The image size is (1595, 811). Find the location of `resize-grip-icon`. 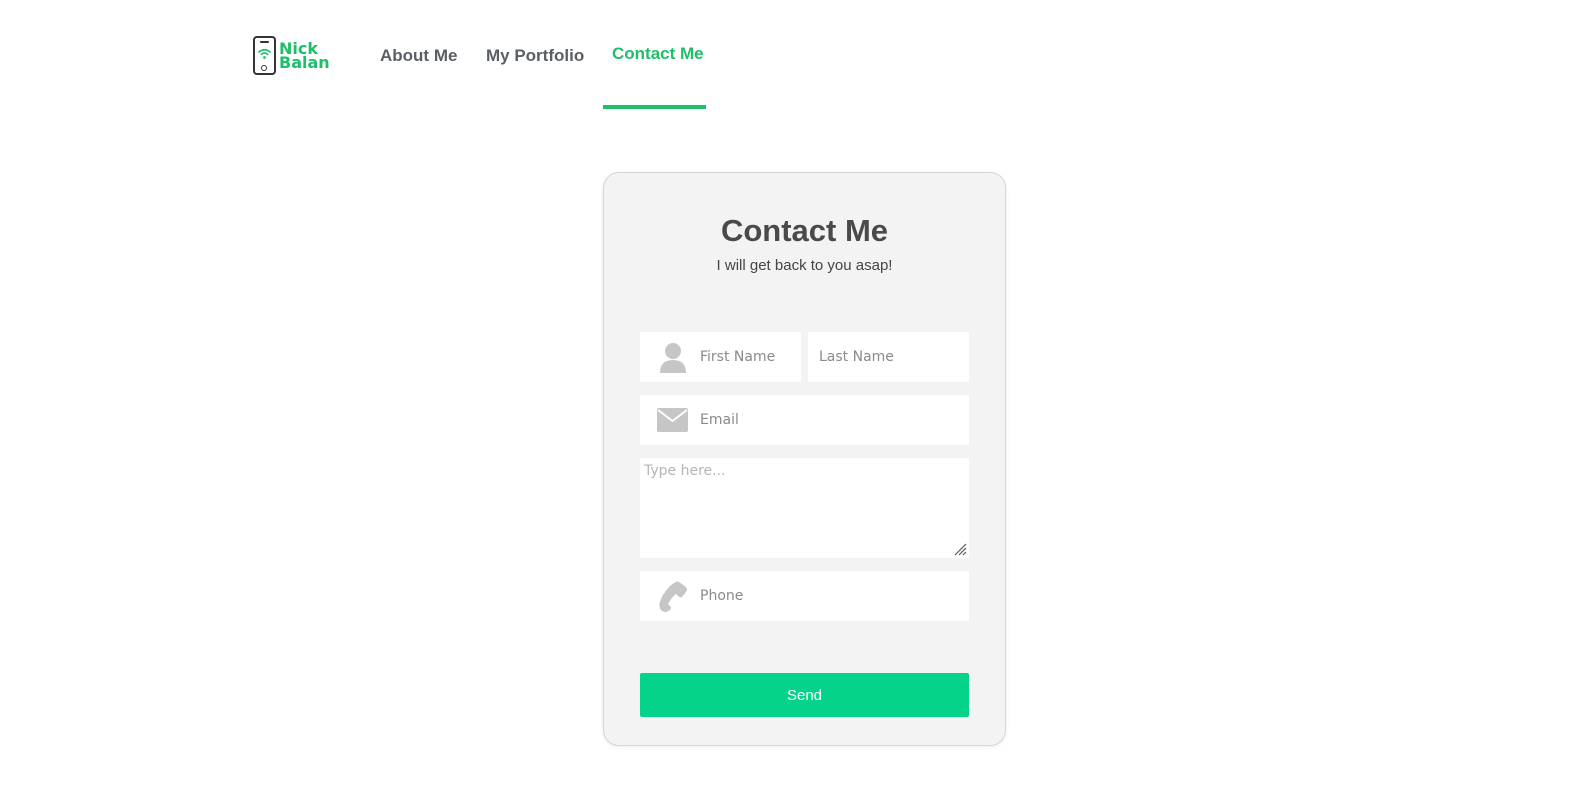

resize-grip-icon is located at coordinates (960, 549).